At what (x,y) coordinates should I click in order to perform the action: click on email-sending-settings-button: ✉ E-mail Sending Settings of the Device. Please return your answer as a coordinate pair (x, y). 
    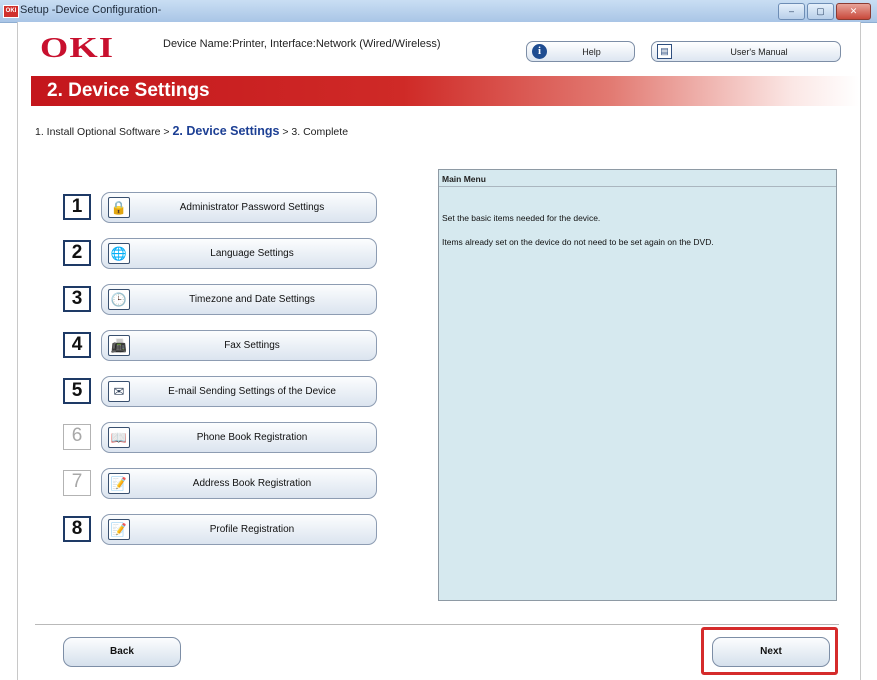
    Looking at the image, I should click on (239, 391).